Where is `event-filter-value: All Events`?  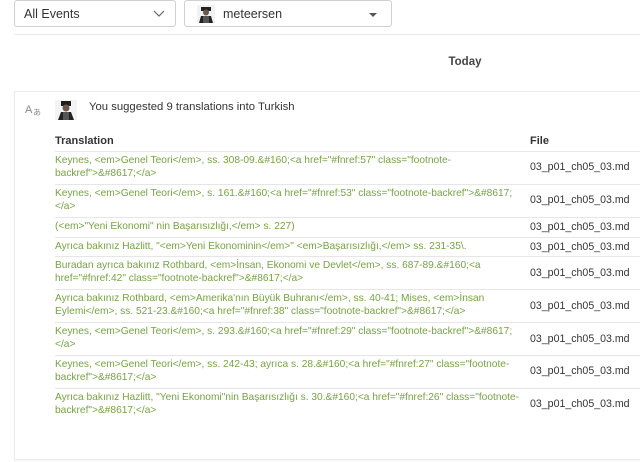 event-filter-value: All Events is located at coordinates (52, 13).